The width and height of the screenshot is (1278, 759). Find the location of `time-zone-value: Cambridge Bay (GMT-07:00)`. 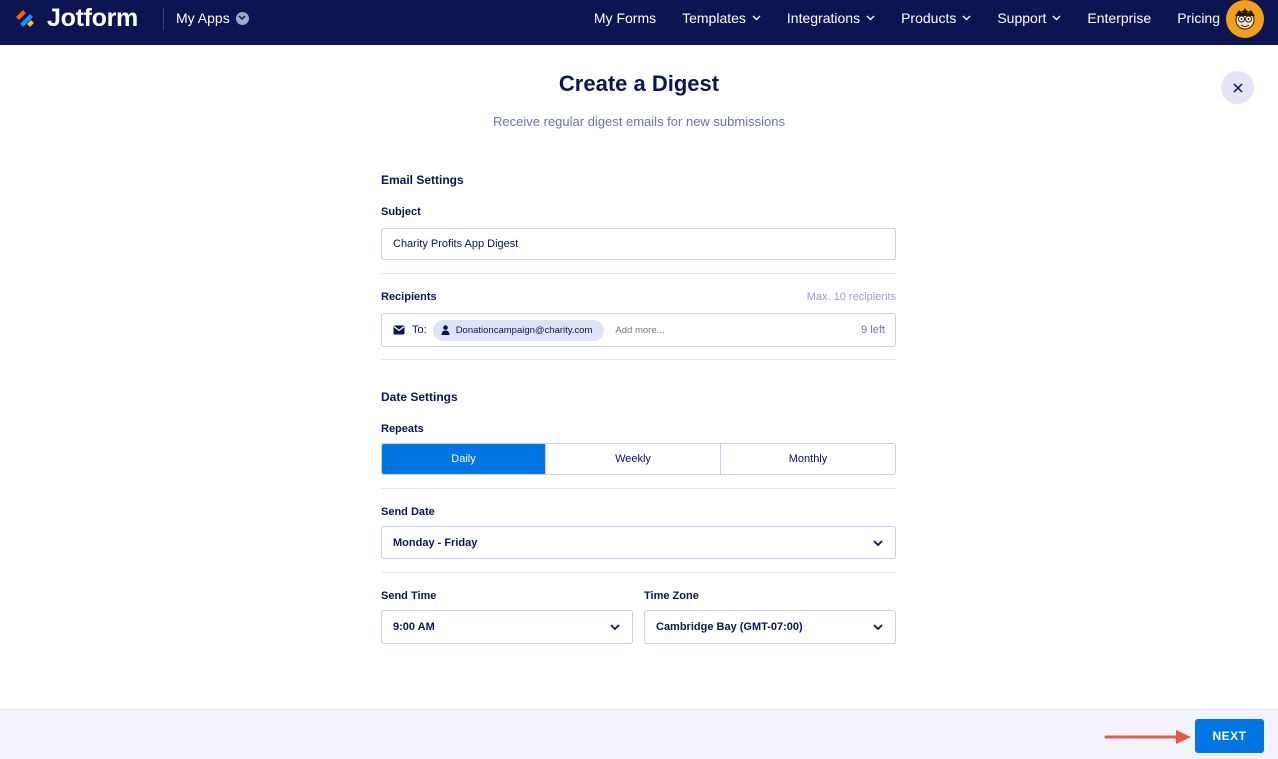

time-zone-value: Cambridge Bay (GMT-07:00) is located at coordinates (729, 627).